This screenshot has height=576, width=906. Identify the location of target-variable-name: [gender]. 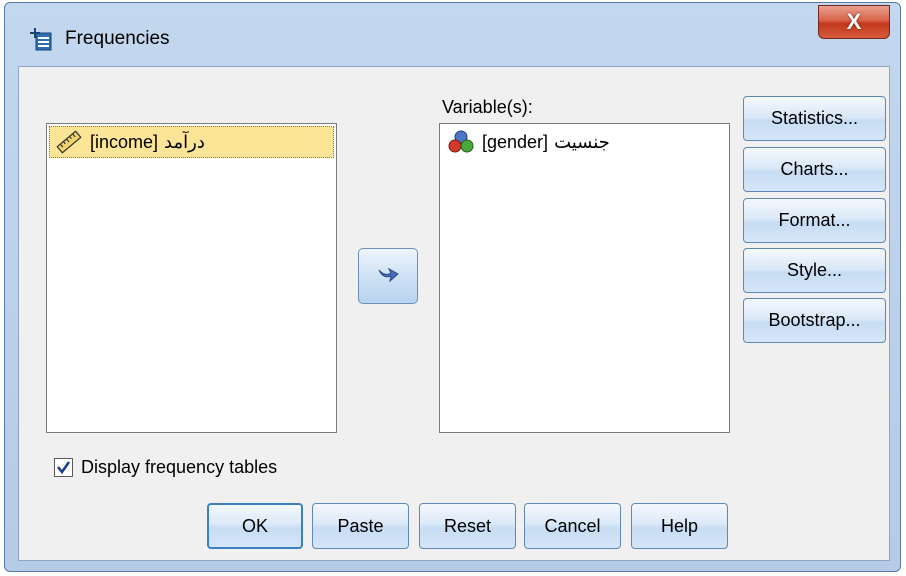
(515, 141).